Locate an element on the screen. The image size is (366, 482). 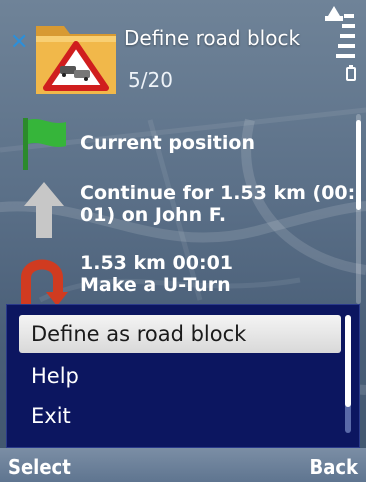
signal-strength-icon is located at coordinates (340, 43).